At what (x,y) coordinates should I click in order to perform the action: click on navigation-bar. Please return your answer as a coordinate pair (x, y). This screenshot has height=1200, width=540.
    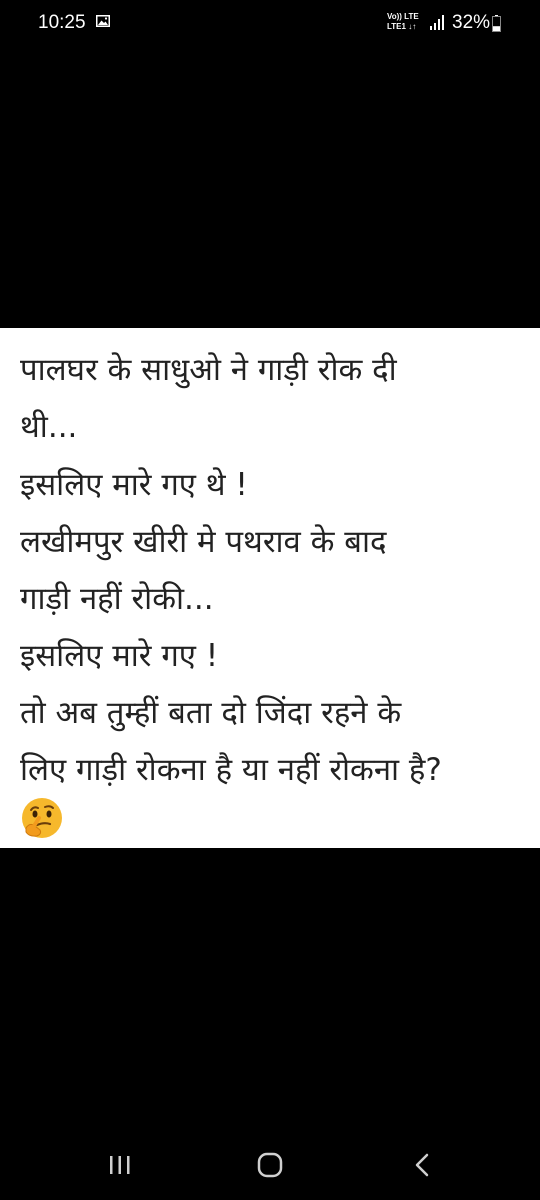
    Looking at the image, I should click on (270, 1165).